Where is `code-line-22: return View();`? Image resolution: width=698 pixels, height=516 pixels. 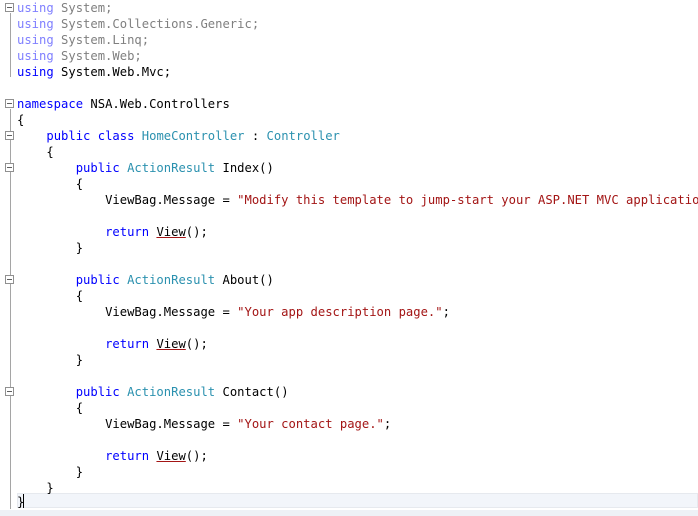
code-line-22: return View(); is located at coordinates (112, 344).